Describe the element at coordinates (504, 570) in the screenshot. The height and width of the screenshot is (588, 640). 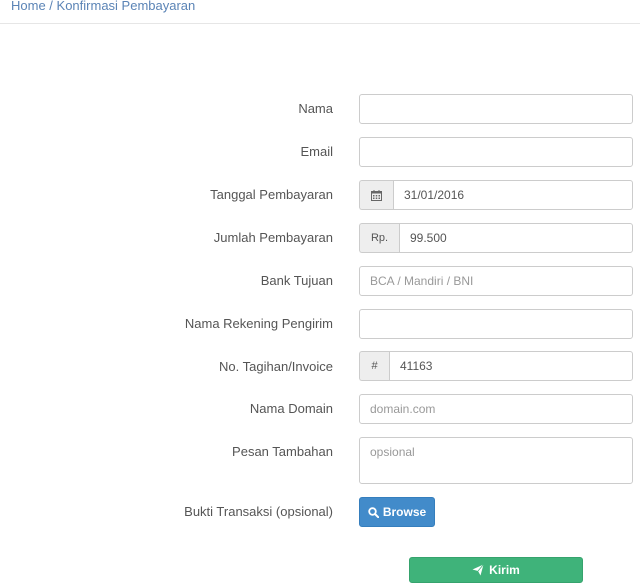
I see `submit-button-label: Kirim` at that location.